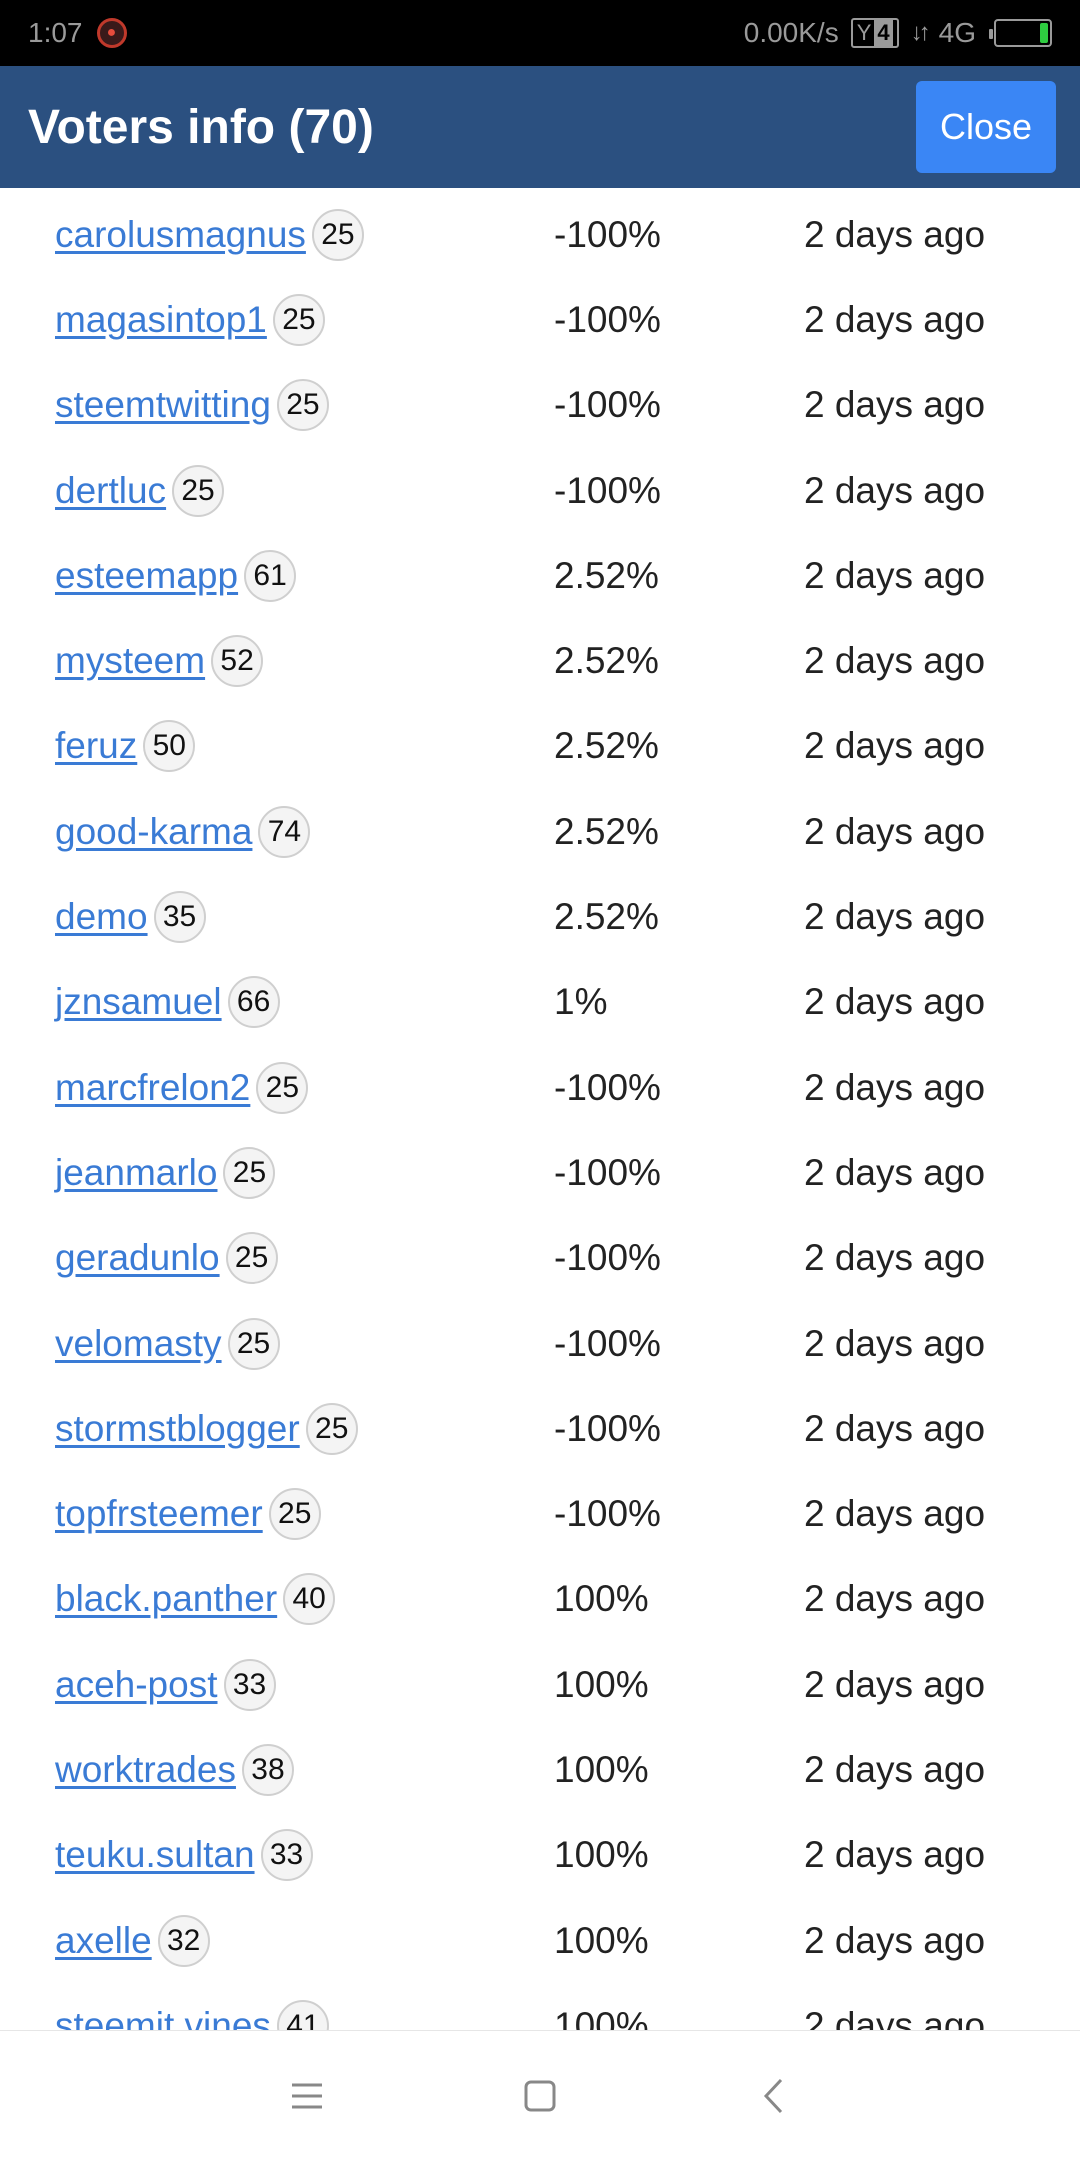 This screenshot has width=1080, height=2160. What do you see at coordinates (153, 832) in the screenshot?
I see `voter-name-link: good-karma` at bounding box center [153, 832].